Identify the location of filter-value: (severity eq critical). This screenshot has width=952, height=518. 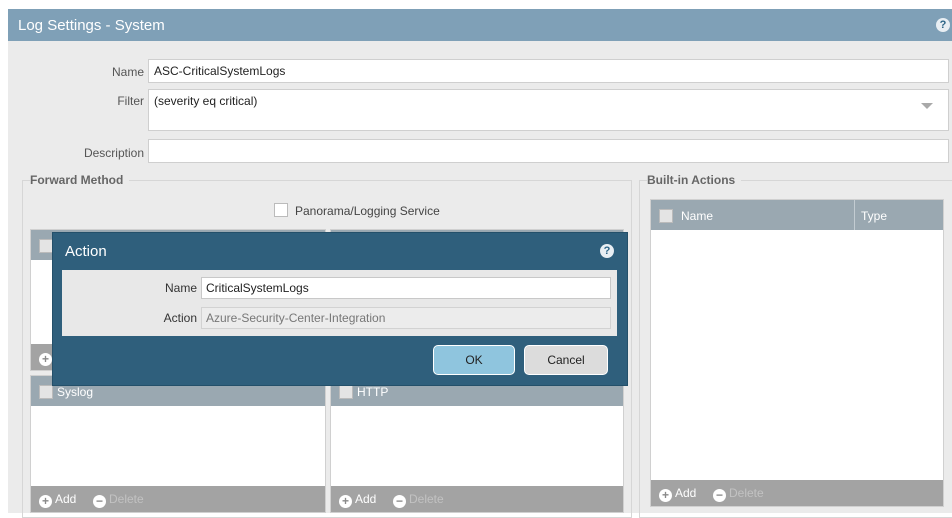
(206, 101).